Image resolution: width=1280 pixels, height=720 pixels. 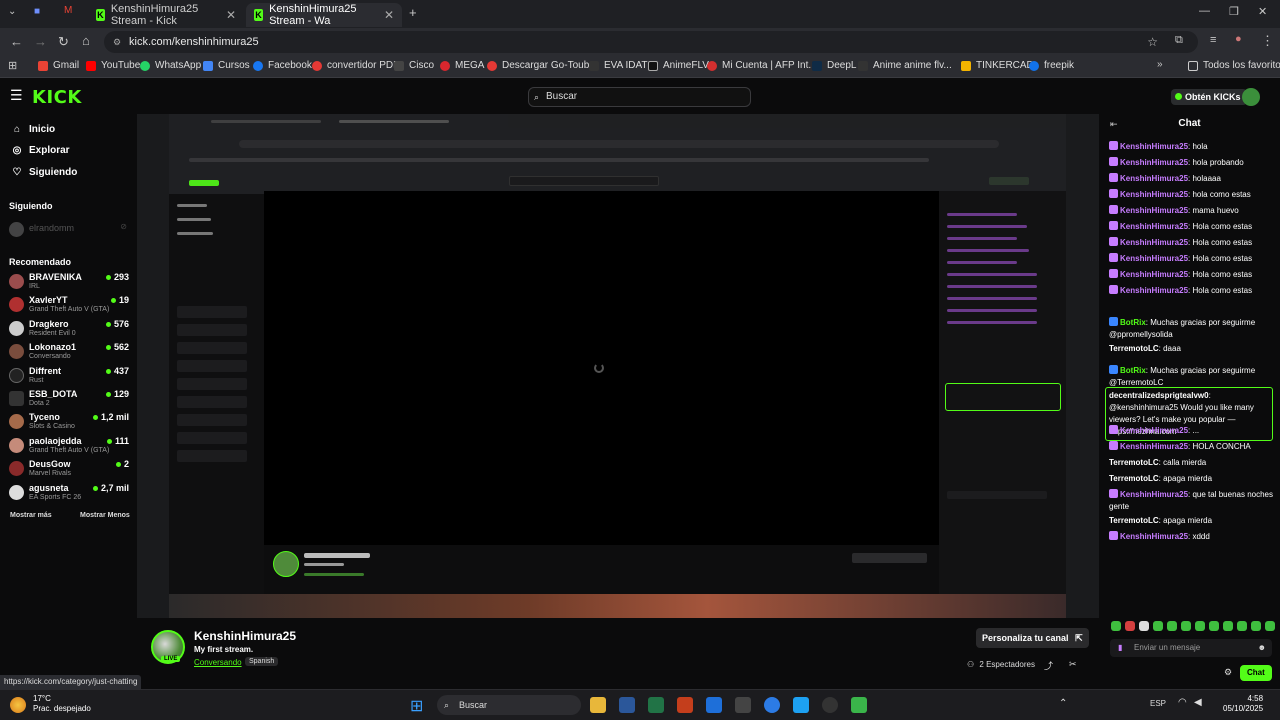 I want to click on chat-send-button: Chat, so click(x=1256, y=673).